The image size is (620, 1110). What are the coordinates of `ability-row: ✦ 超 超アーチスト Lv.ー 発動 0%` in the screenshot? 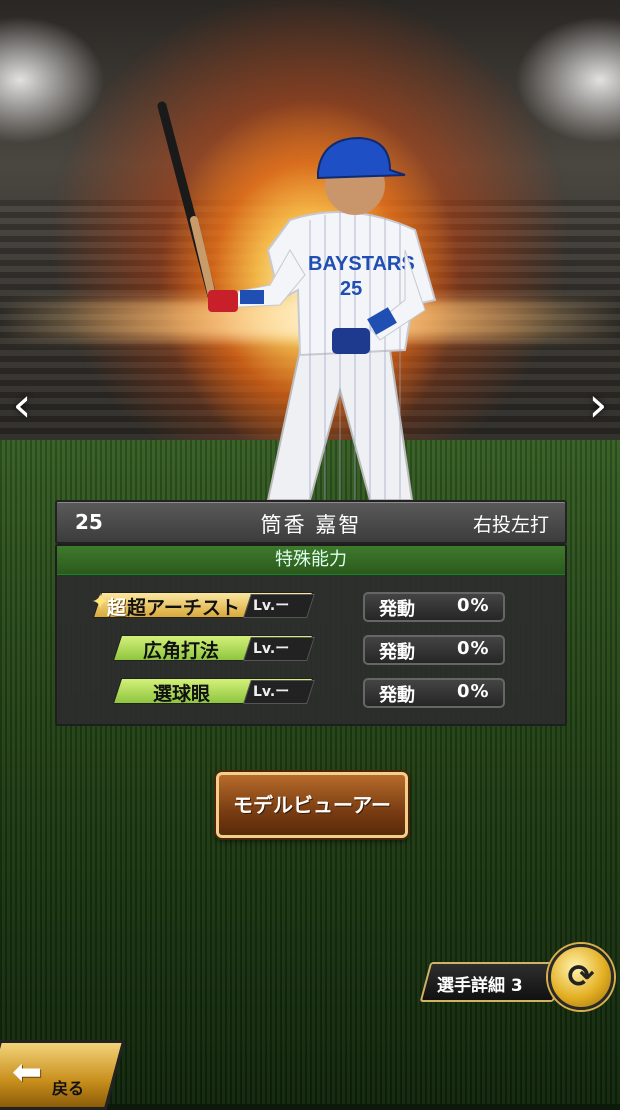 It's located at (311, 606).